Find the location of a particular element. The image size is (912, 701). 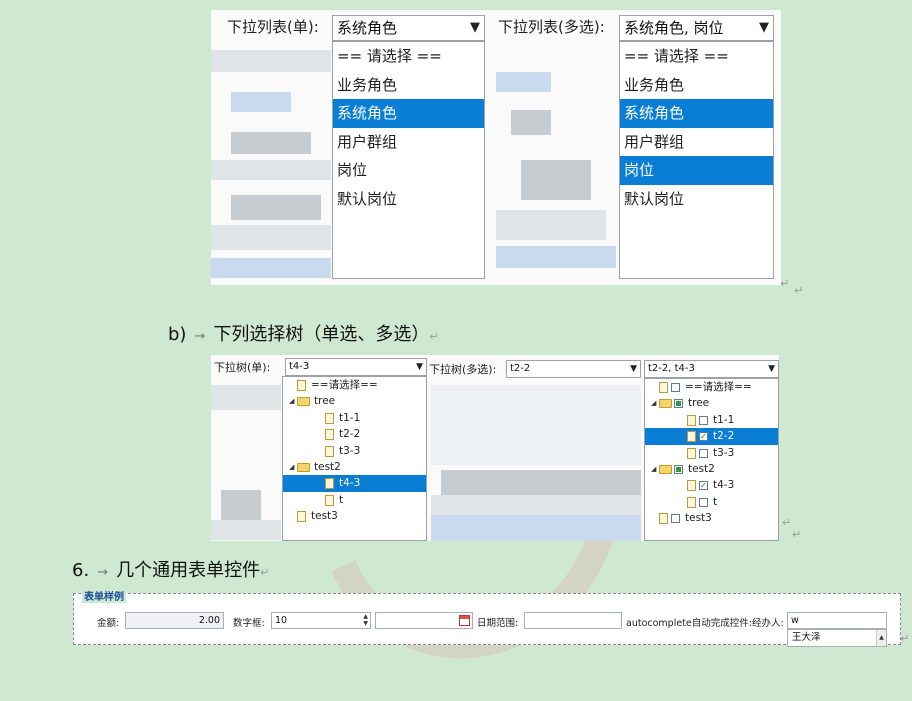

multi-dropdown-options: == 请选择 == 业务角色 系统角色 用户群组 岗位 默认岗位 is located at coordinates (696, 160).